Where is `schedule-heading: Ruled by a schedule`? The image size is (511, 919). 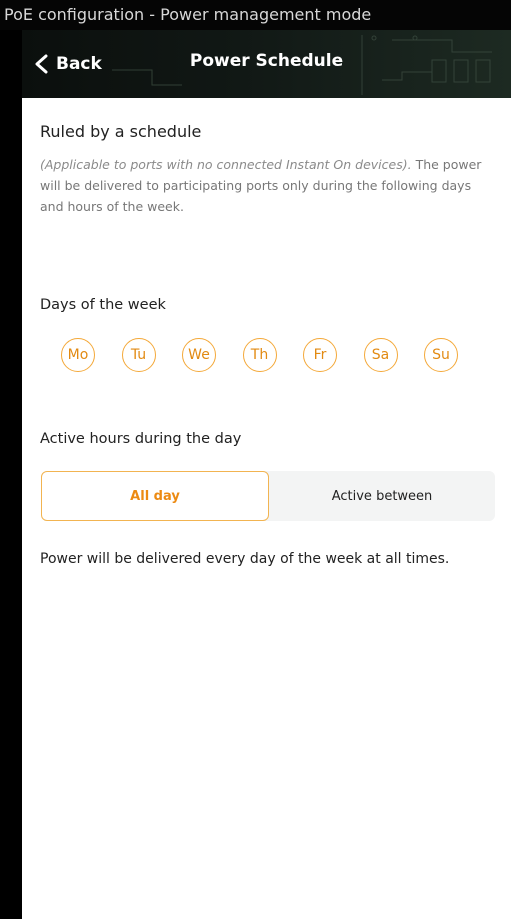 schedule-heading: Ruled by a schedule is located at coordinates (121, 131).